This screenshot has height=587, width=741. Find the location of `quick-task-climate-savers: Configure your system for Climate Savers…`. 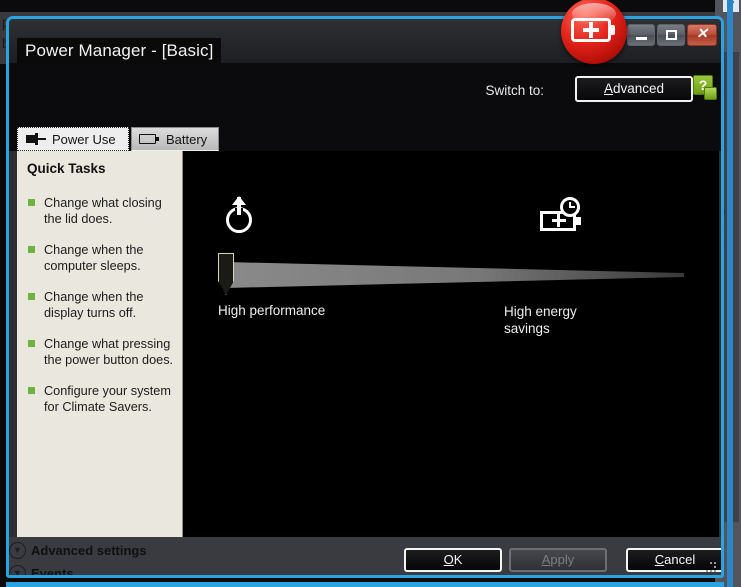

quick-task-climate-savers: Configure your system for Climate Savers… is located at coordinates (101, 399).